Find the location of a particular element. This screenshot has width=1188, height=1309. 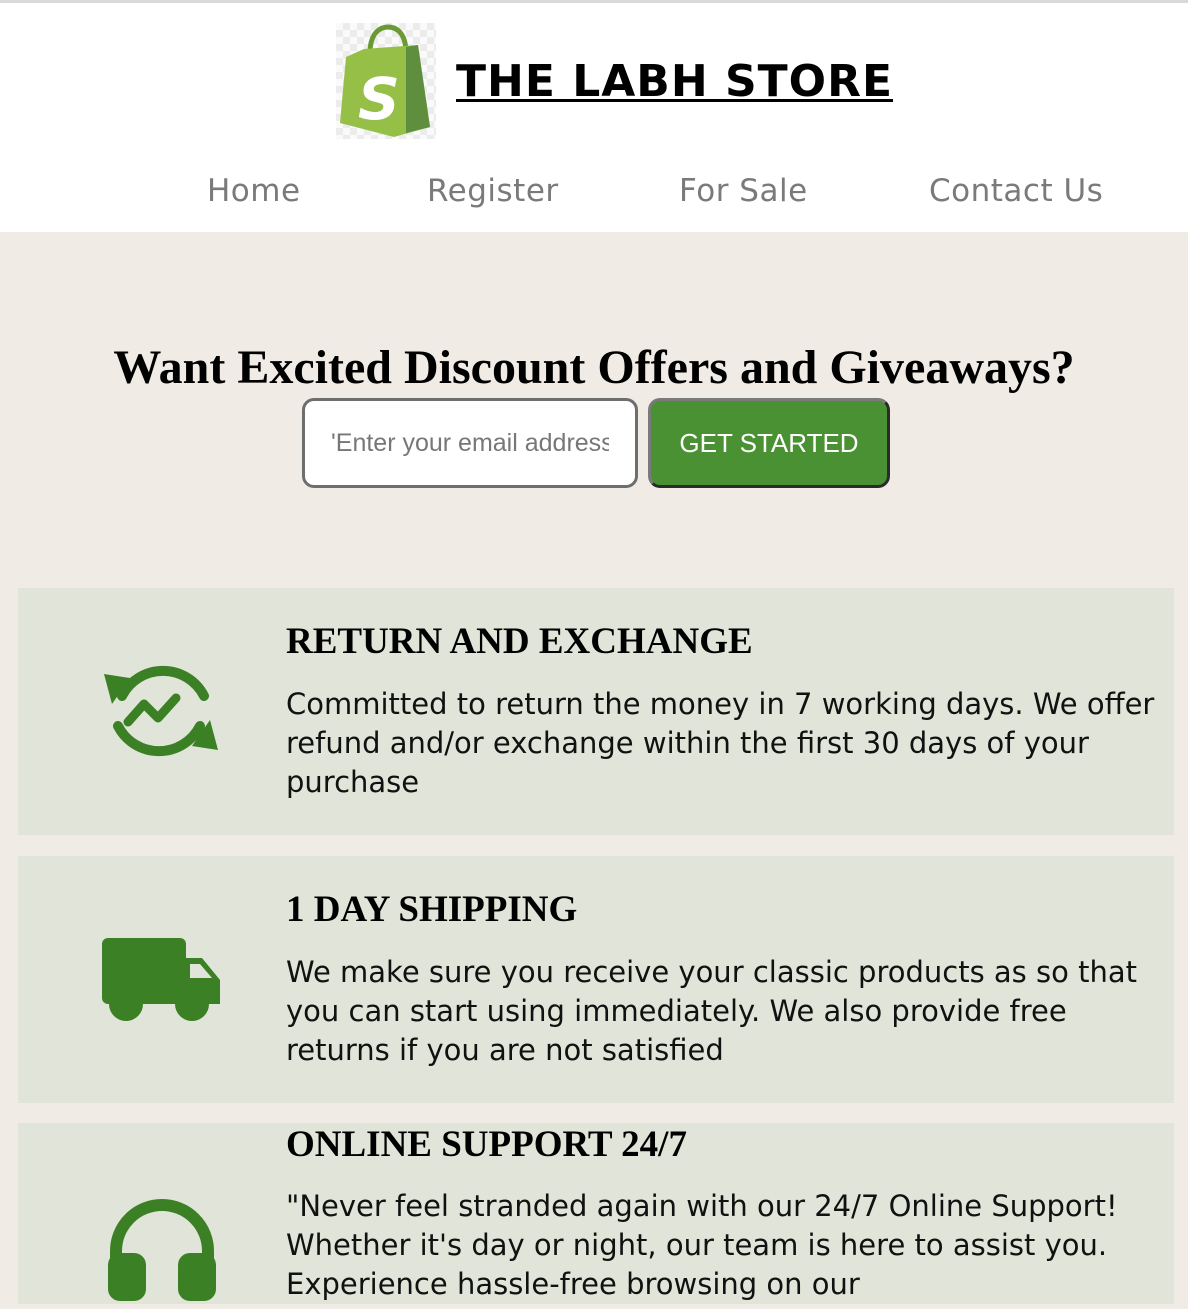

email-input is located at coordinates (470, 443).